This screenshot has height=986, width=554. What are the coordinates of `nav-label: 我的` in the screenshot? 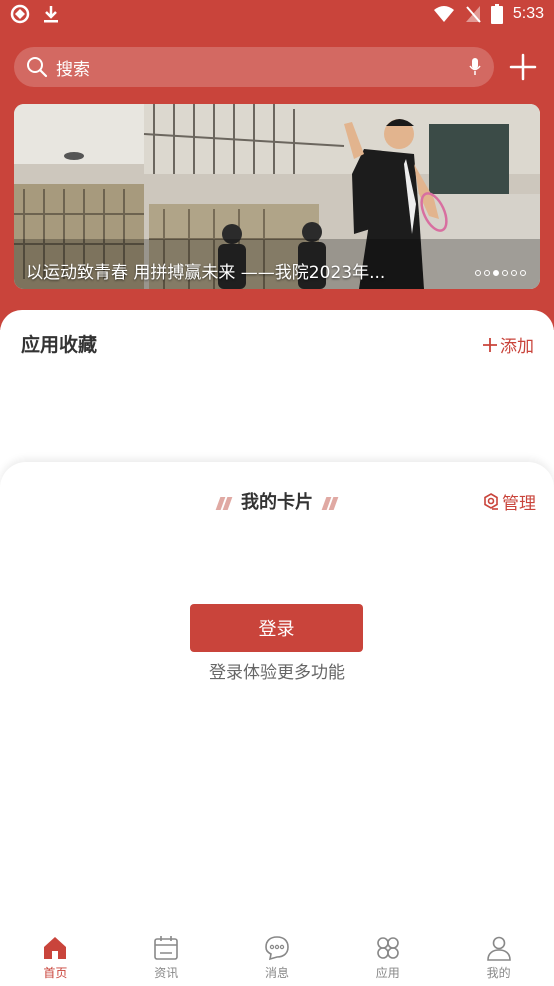 It's located at (498, 973).